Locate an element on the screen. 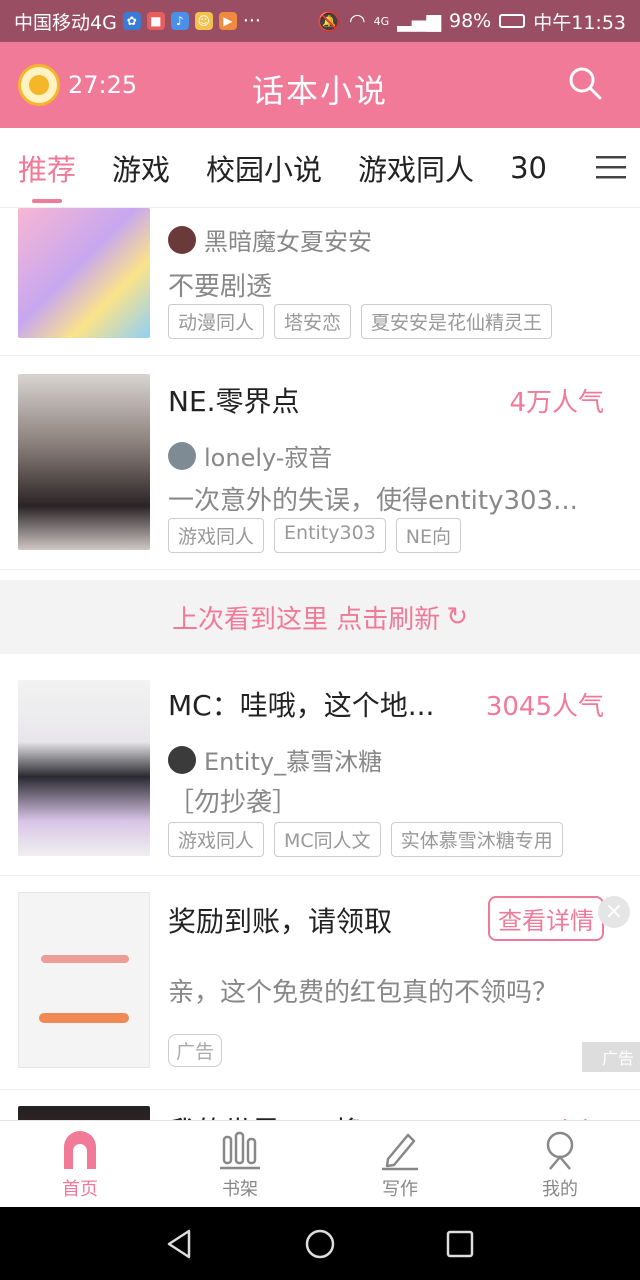 The width and height of the screenshot is (640, 1280). ad-detail-button: 查看详情 is located at coordinates (546, 918).